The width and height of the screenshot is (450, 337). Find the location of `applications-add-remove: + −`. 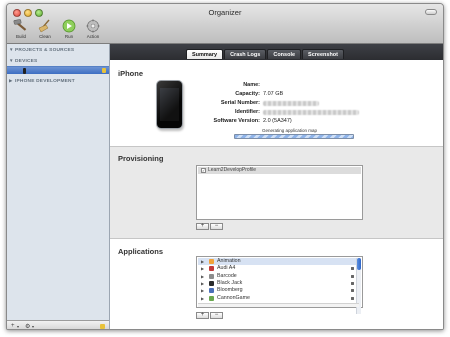

applications-add-remove: + − is located at coordinates (210, 315).